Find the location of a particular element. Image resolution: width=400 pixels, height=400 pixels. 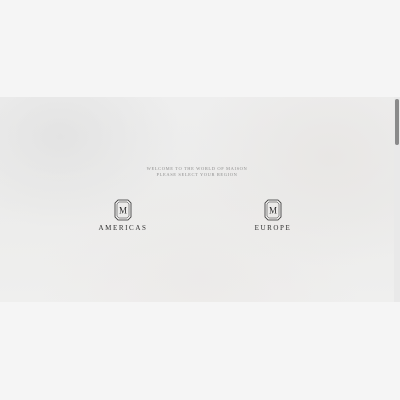

region-label-americas: AMERICAS is located at coordinates (123, 228).